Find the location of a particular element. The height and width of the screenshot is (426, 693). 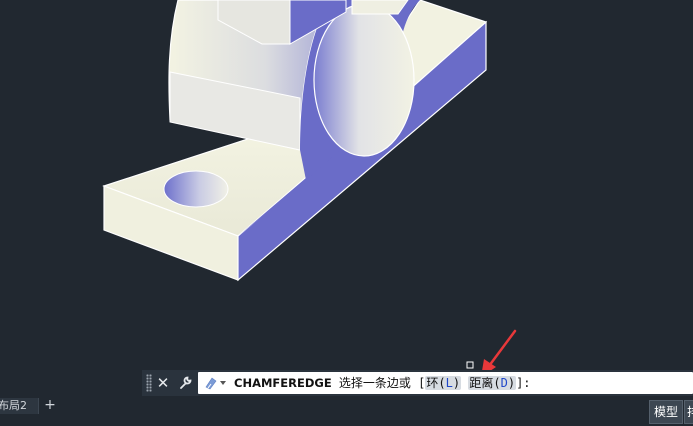

command-name: CHAMFEREDGE is located at coordinates (283, 383).